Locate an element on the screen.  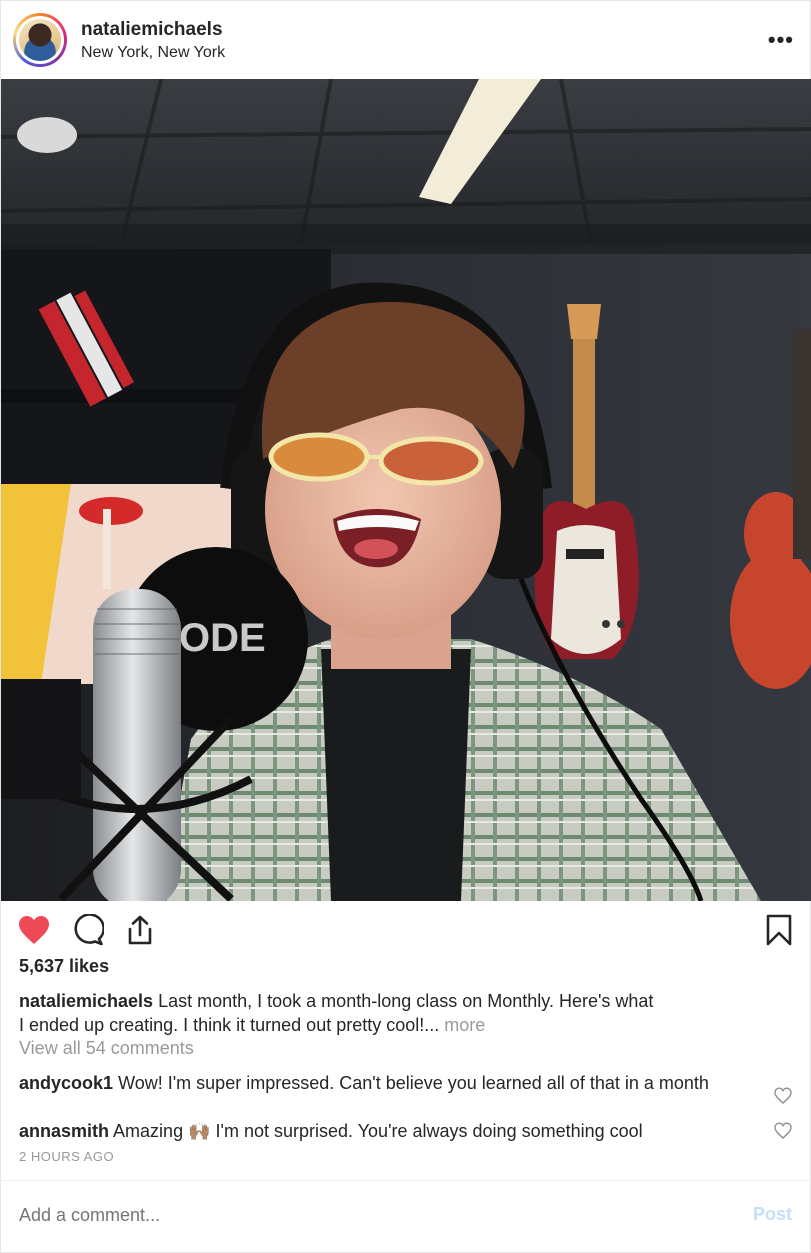
divider is located at coordinates (406, 1180).